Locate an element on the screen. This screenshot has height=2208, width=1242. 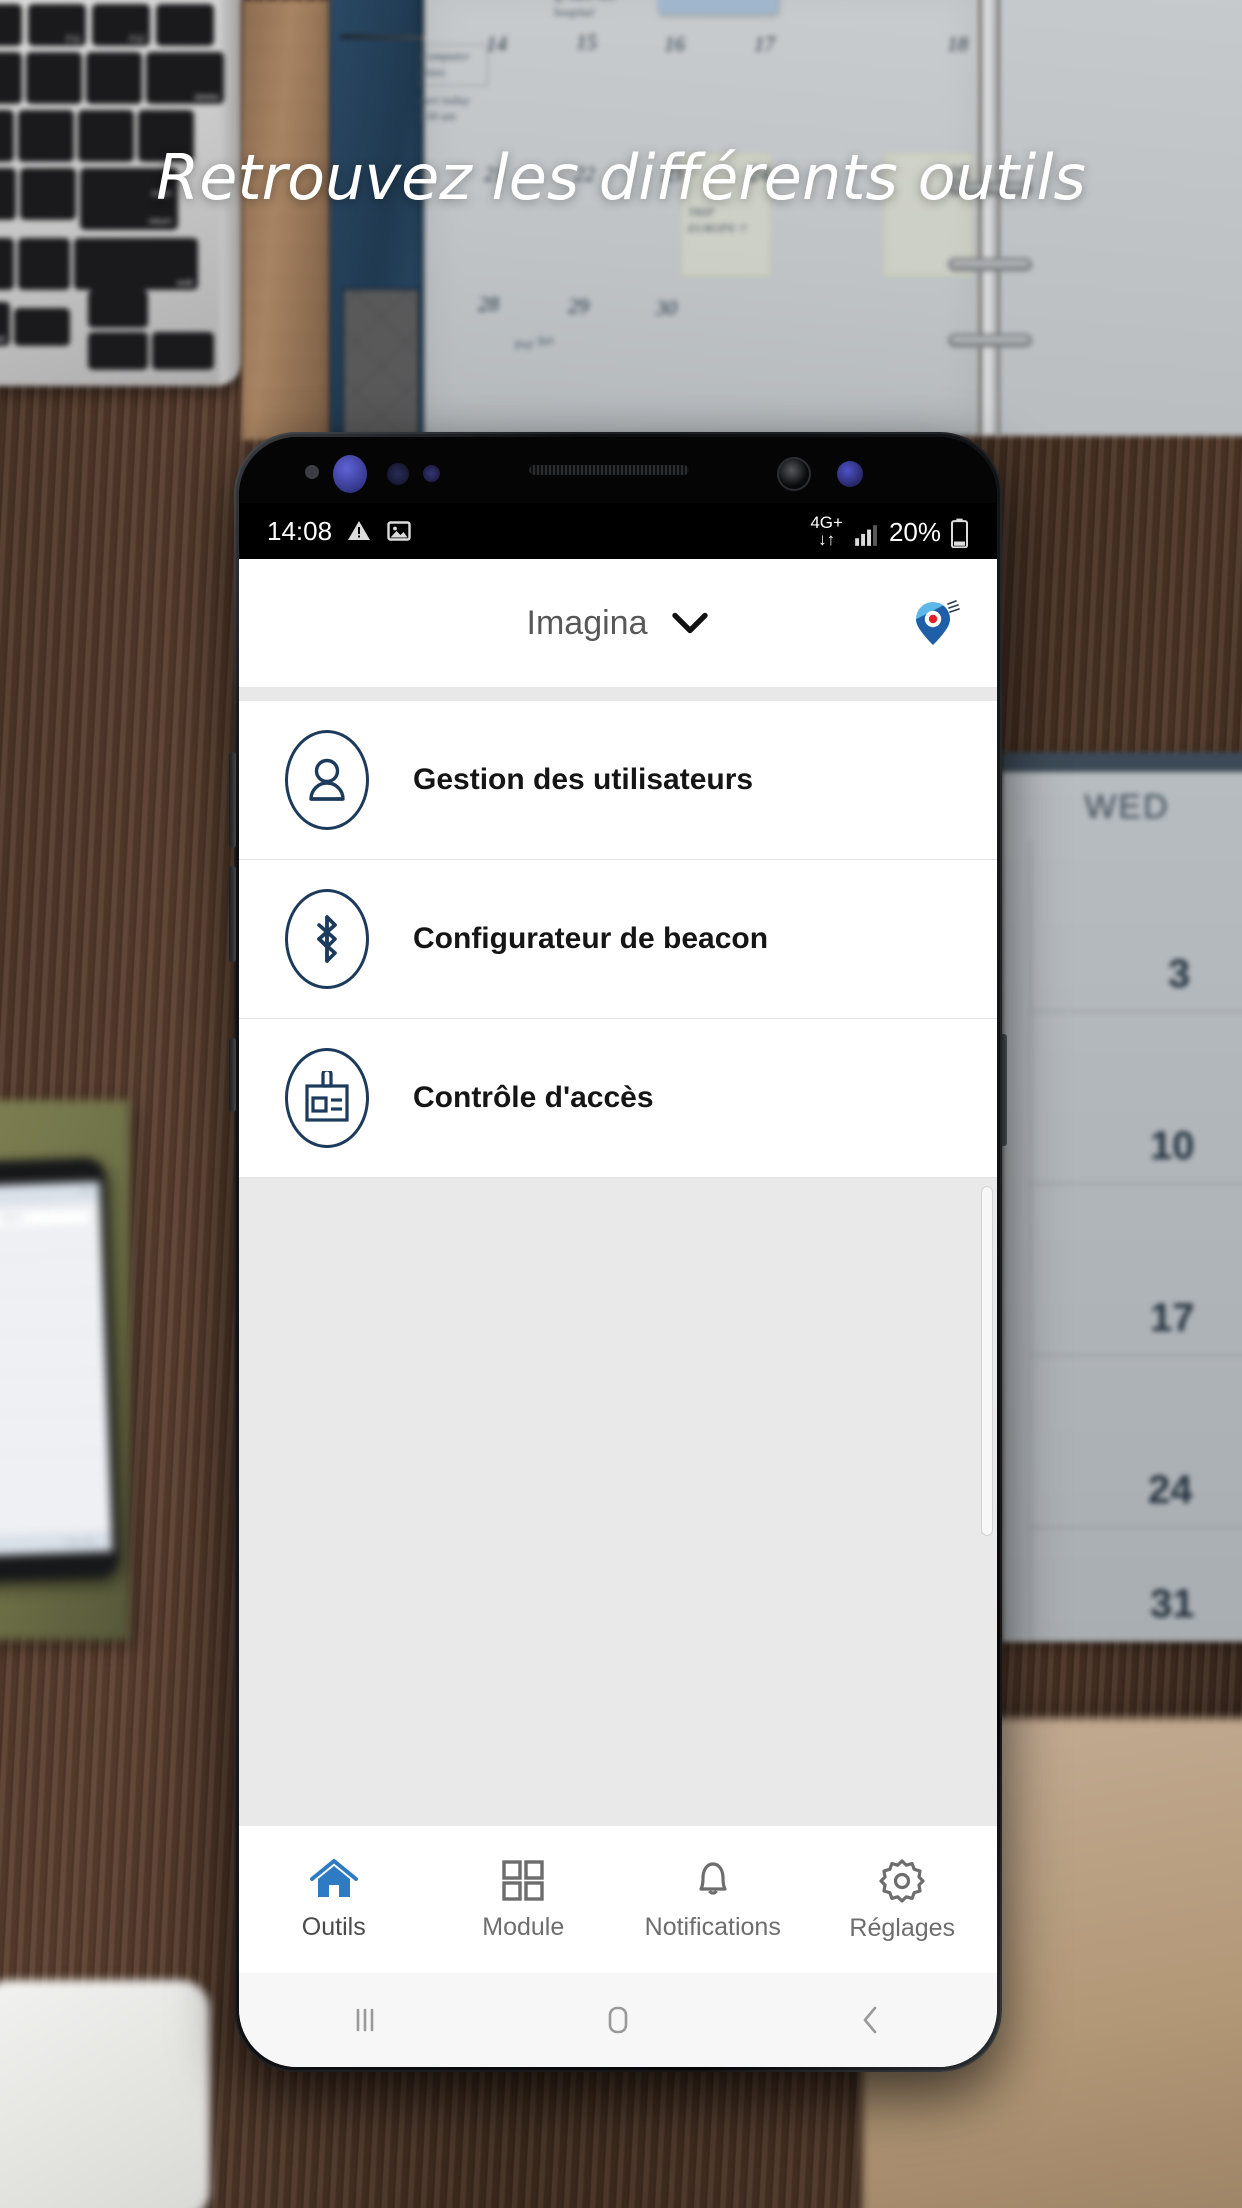
volume-down-button is located at coordinates (232, 914).